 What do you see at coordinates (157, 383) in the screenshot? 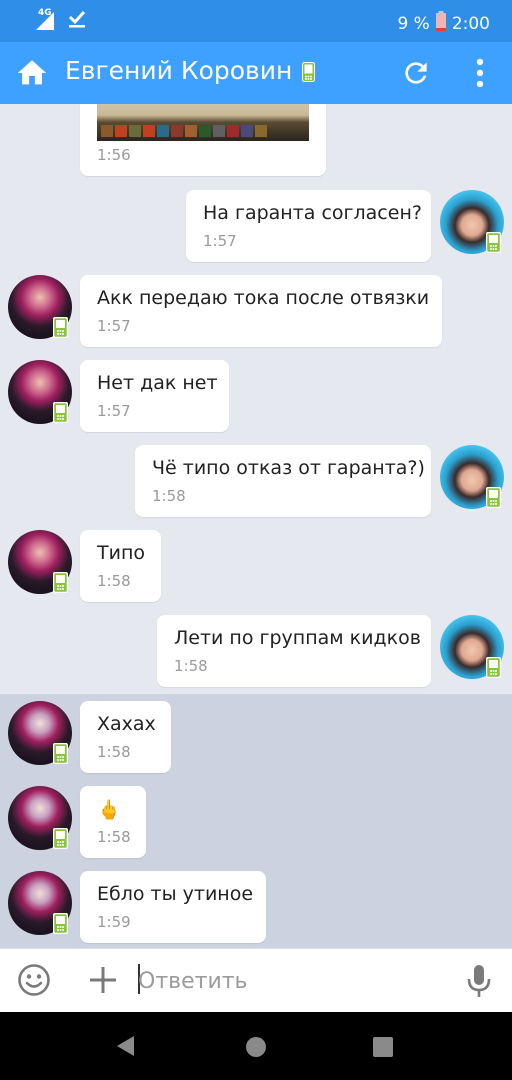
I see `message-text: Нет дак нет` at bounding box center [157, 383].